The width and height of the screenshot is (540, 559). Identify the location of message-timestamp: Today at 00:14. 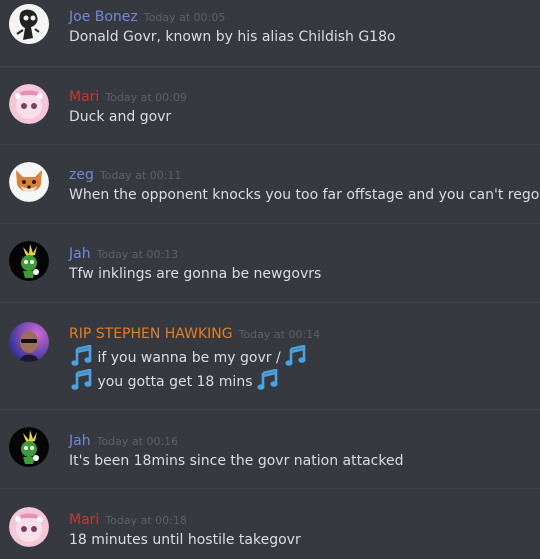
(279, 334).